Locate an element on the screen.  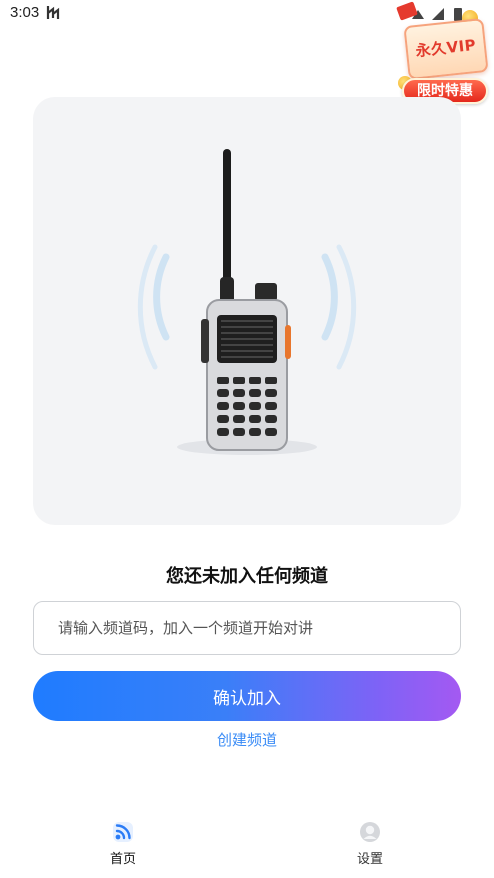
vip-card: 永久VIP is located at coordinates (446, 49).